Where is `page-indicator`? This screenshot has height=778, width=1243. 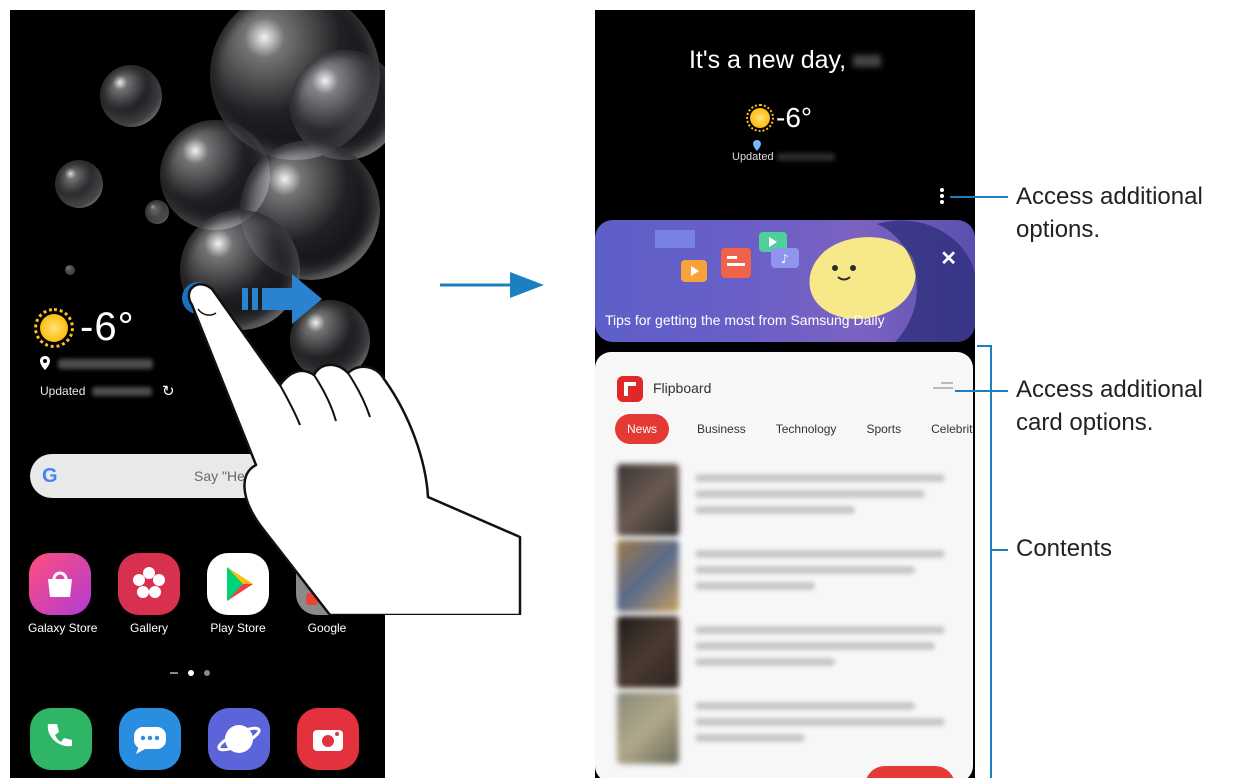 page-indicator is located at coordinates (190, 673).